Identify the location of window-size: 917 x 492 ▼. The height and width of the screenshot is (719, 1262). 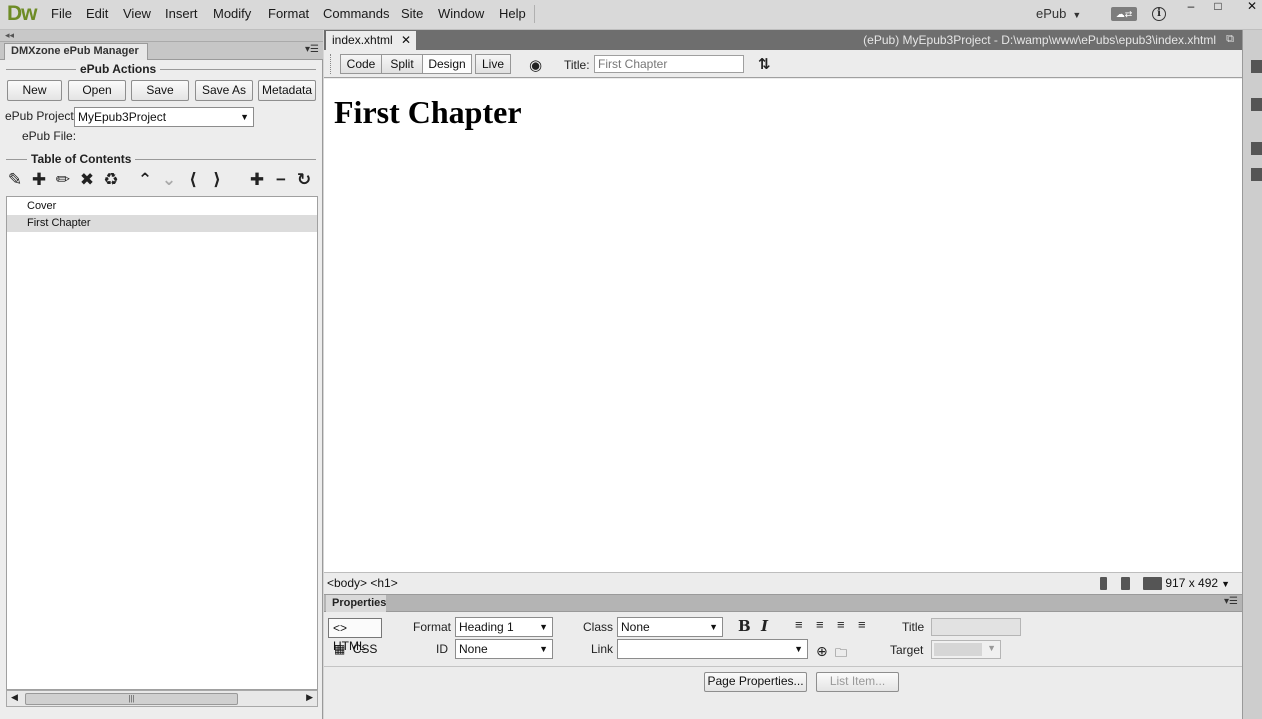
(1197, 583).